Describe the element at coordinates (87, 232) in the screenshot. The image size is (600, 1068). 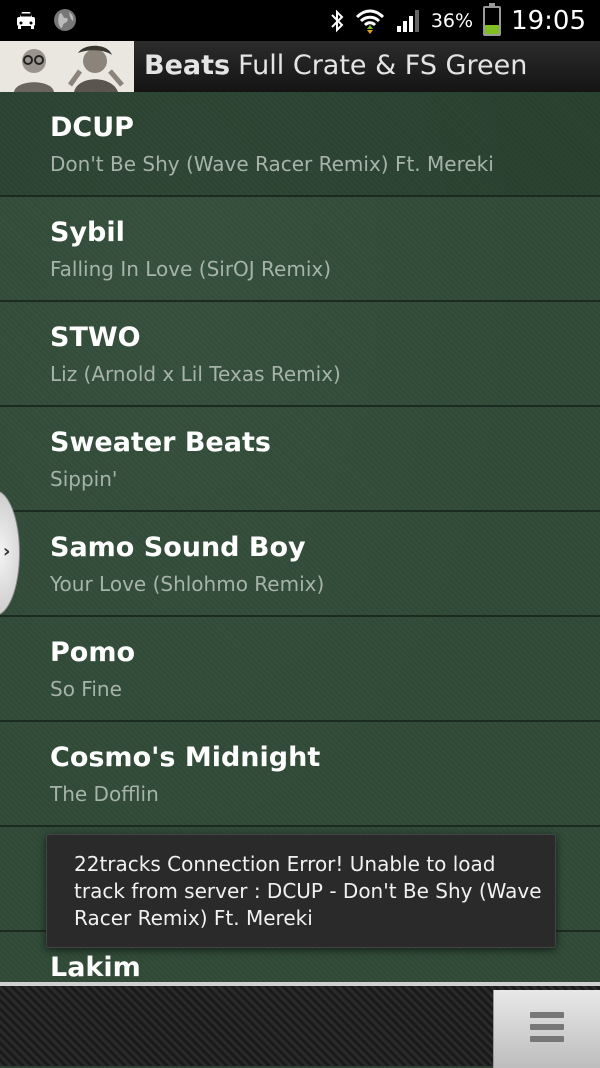
I see `track-artist: Sybil` at that location.